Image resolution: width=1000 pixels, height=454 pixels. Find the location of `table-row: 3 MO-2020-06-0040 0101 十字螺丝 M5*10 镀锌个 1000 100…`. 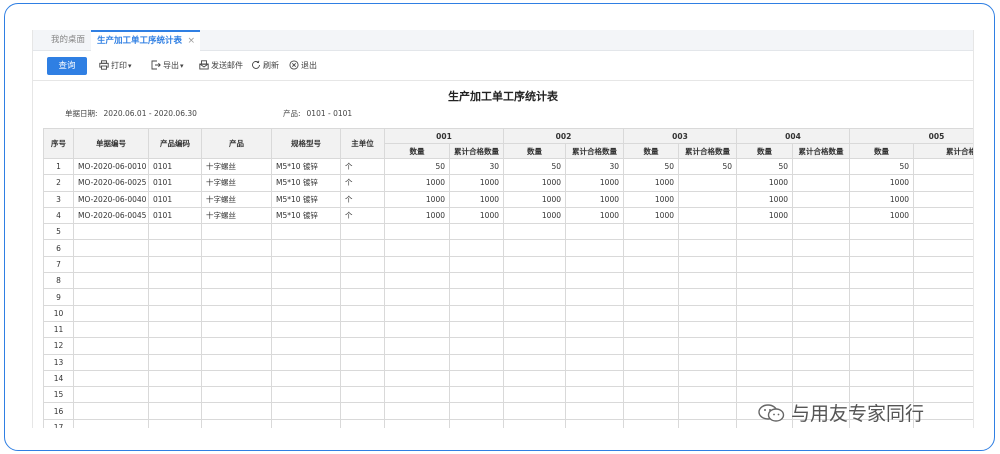

table-row: 3 MO-2020-06-0040 0101 十字螺丝 M5*10 镀锌个 1000 100… is located at coordinates (508, 199).